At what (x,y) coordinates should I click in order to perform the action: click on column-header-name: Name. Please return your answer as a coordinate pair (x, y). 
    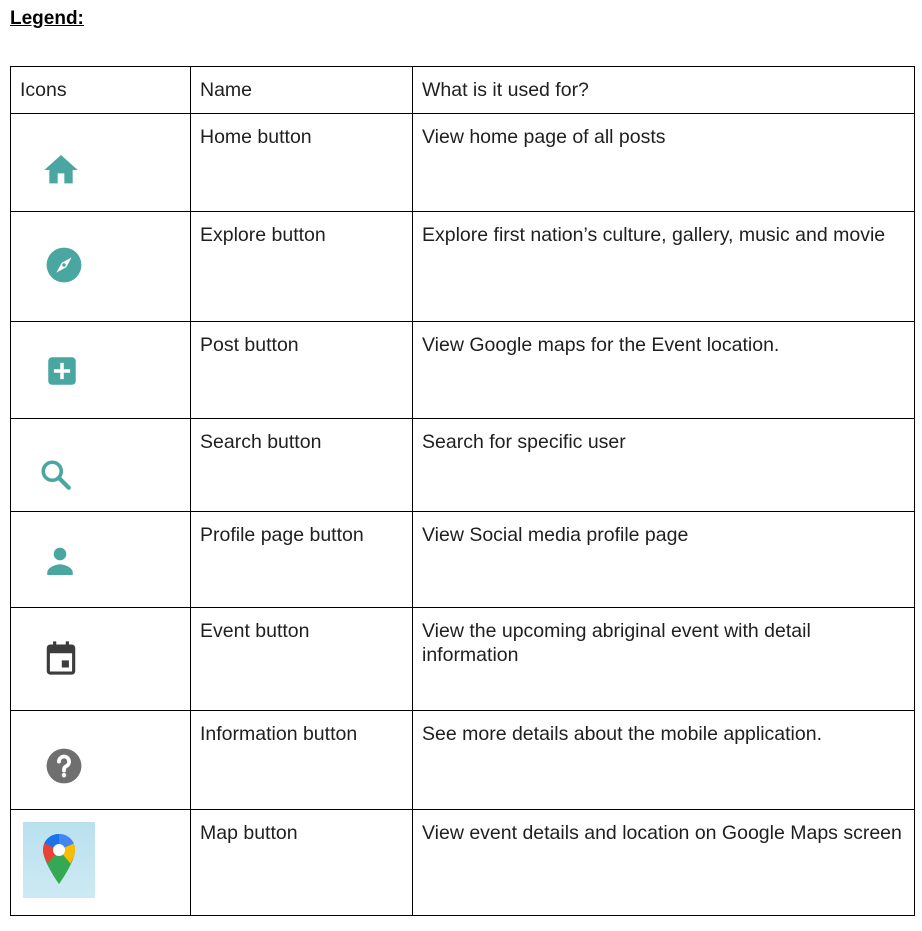
    Looking at the image, I should click on (301, 90).